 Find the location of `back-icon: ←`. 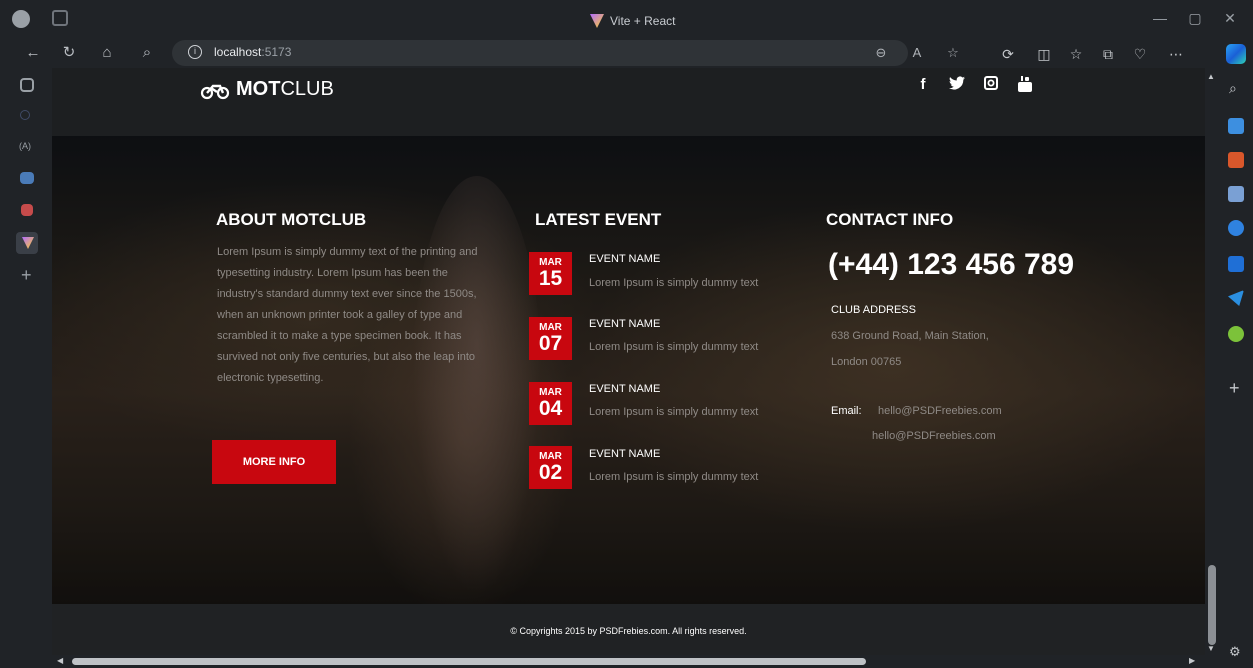

back-icon: ← is located at coordinates (33, 53).